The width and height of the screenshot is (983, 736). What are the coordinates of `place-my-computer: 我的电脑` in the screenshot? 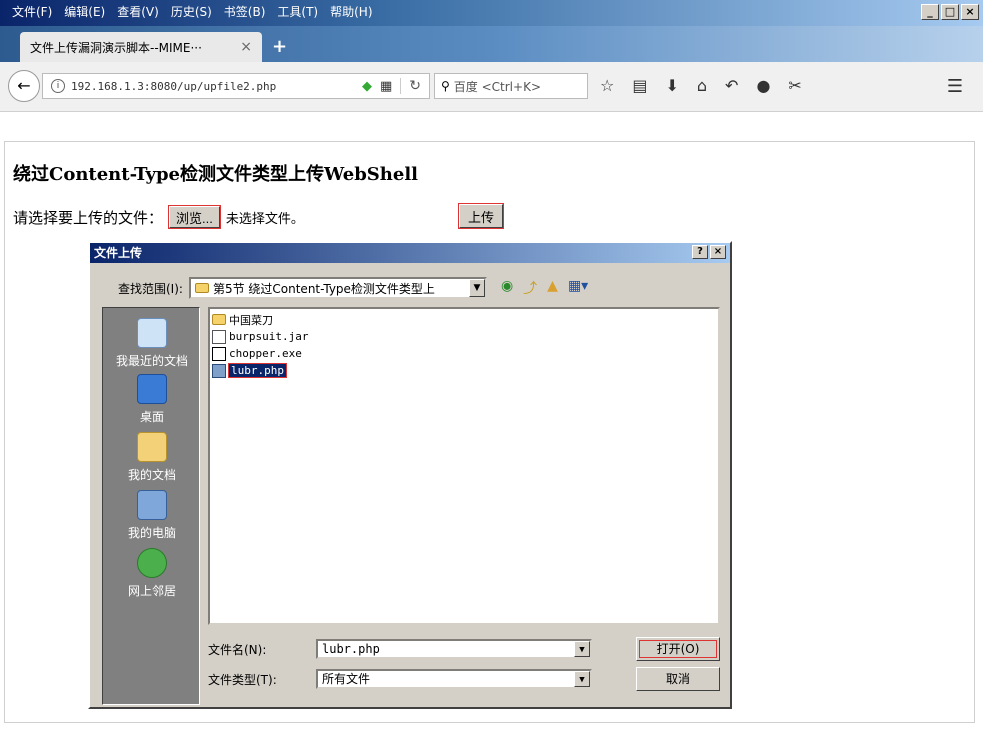 It's located at (152, 515).